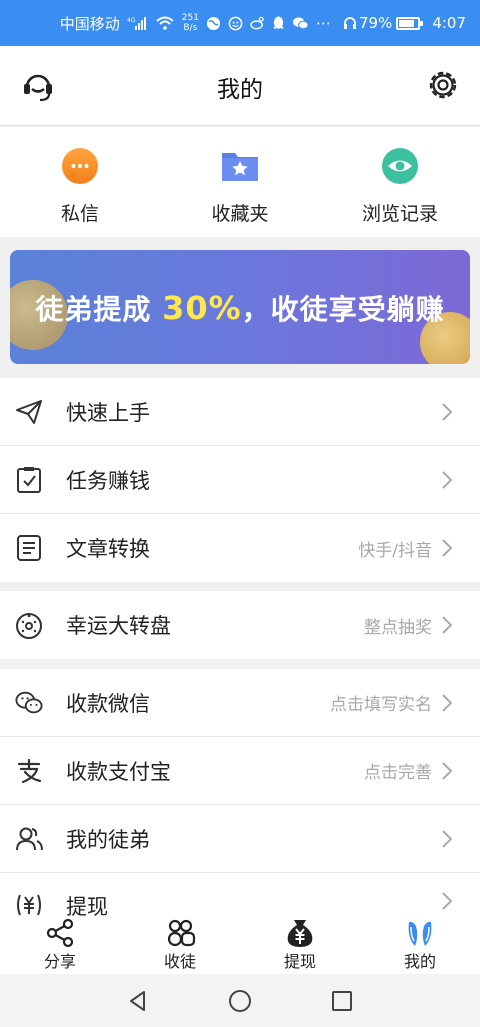 Image resolution: width=480 pixels, height=1027 pixels. Describe the element at coordinates (29, 548) in the screenshot. I see `document-icon` at that location.